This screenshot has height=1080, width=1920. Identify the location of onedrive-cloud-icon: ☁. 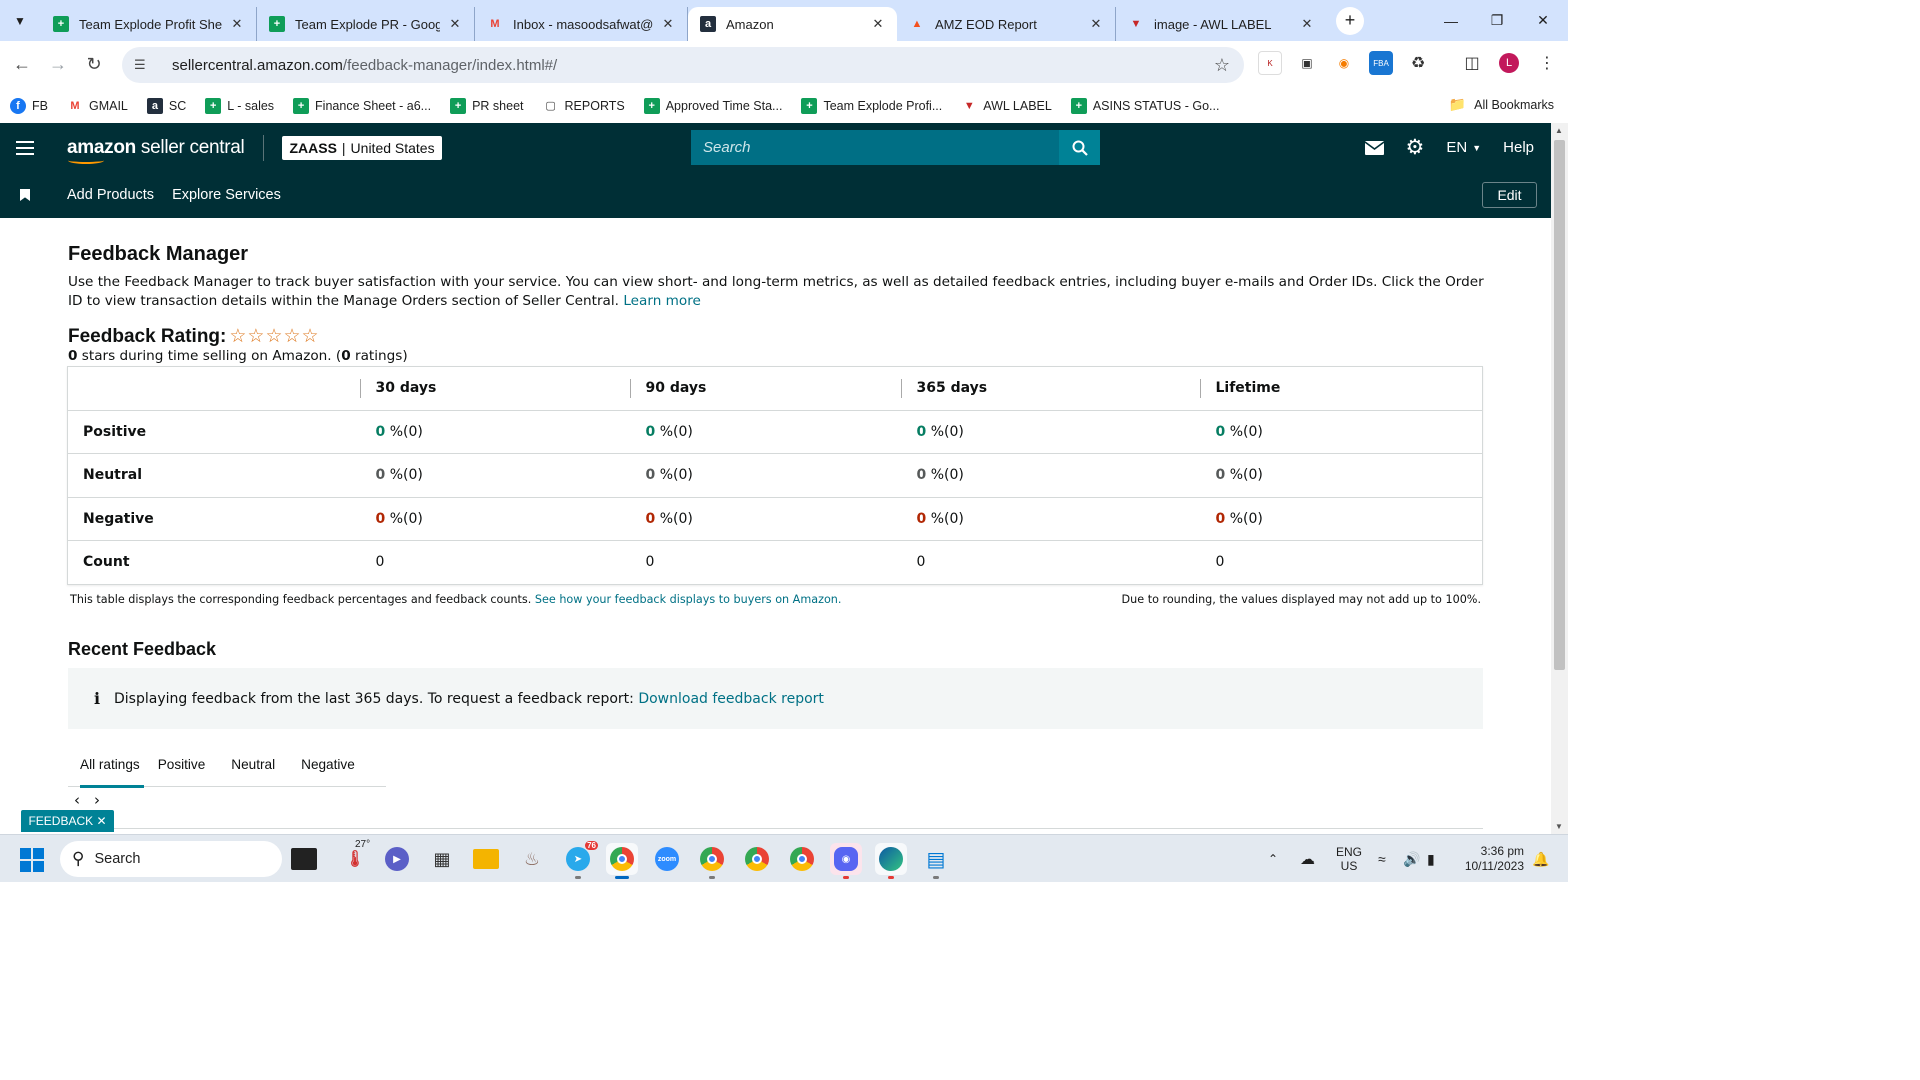
(1307, 859).